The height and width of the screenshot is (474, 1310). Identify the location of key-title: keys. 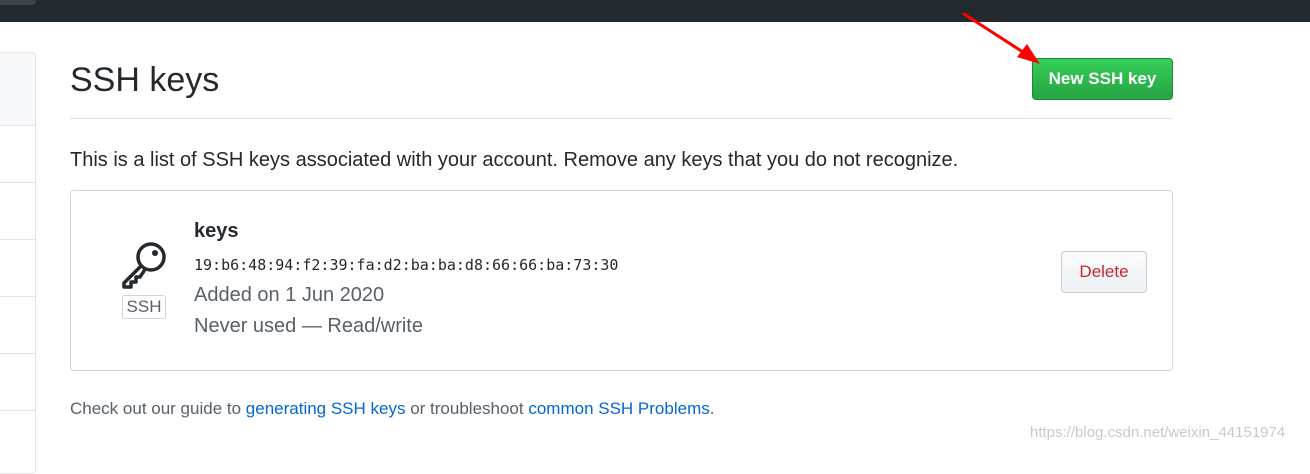
(216, 231).